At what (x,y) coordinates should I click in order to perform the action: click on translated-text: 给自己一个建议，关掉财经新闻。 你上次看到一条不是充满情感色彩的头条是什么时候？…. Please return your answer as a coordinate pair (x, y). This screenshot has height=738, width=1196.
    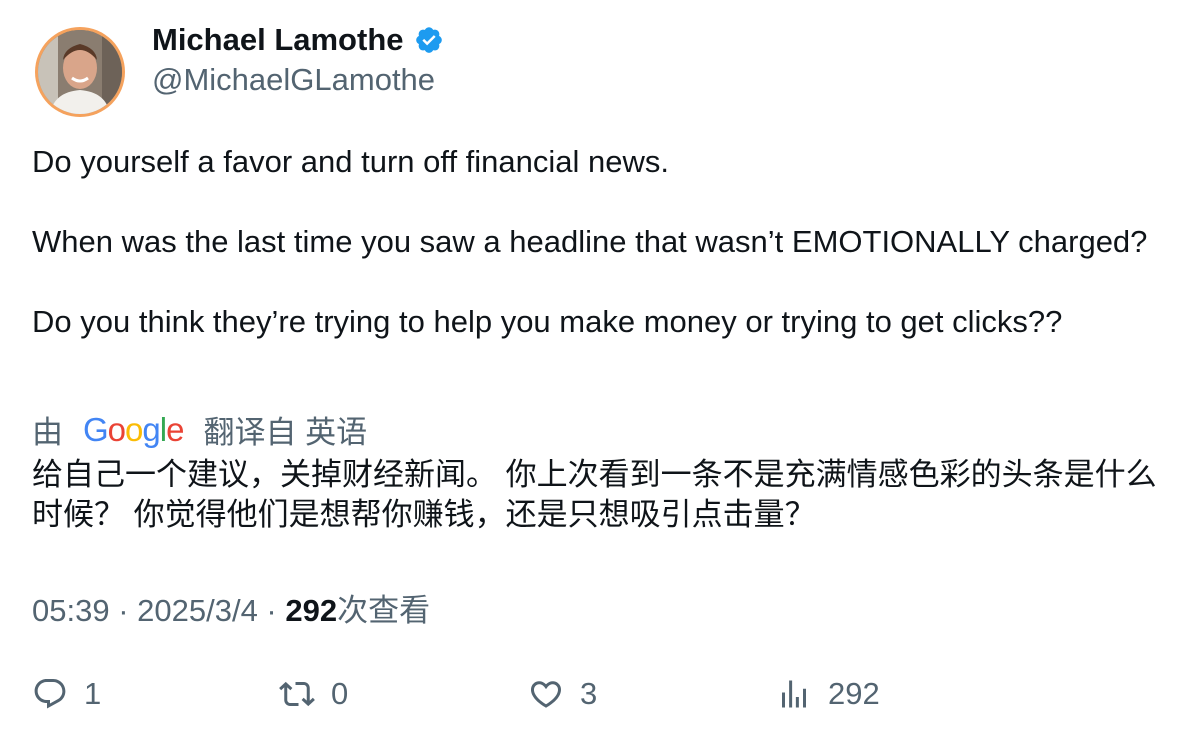
    Looking at the image, I should click on (594, 494).